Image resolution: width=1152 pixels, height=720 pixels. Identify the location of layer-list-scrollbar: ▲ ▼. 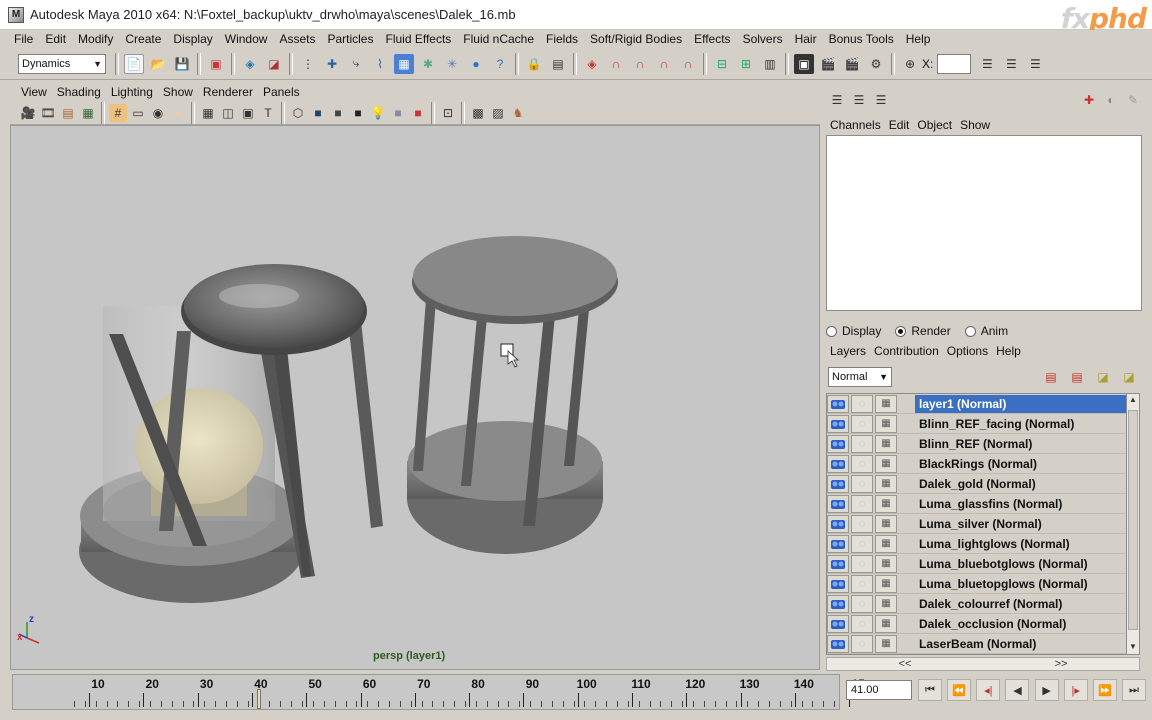
(1133, 524).